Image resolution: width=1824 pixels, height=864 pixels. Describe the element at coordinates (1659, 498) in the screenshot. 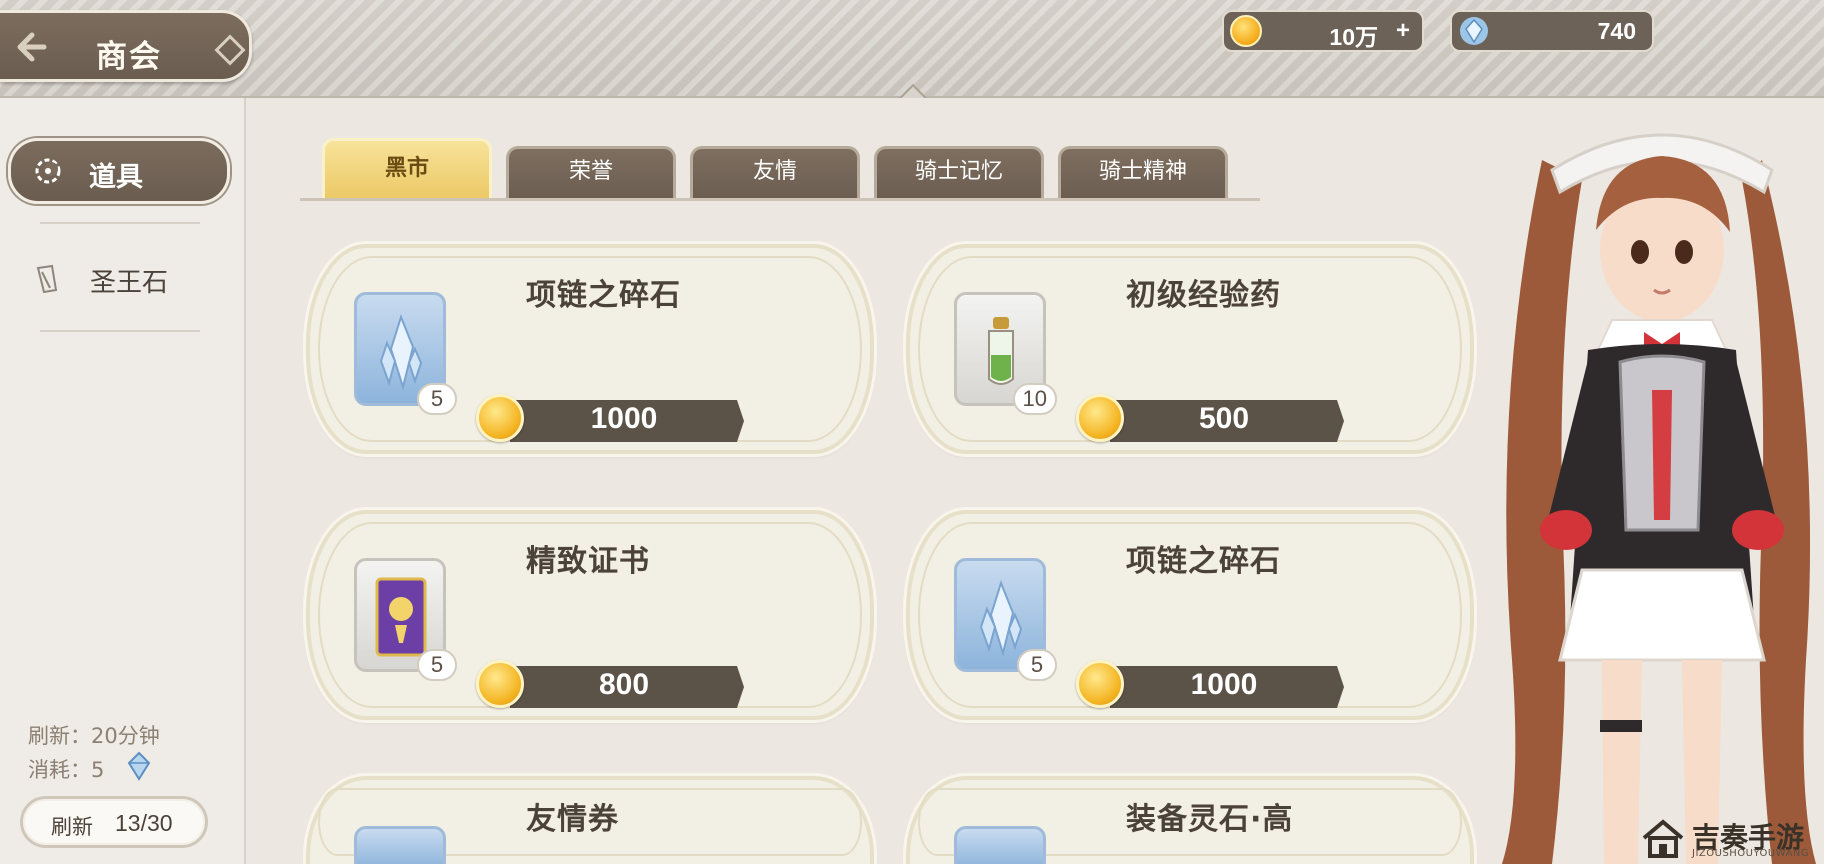

I see `maid-character-portrait` at that location.